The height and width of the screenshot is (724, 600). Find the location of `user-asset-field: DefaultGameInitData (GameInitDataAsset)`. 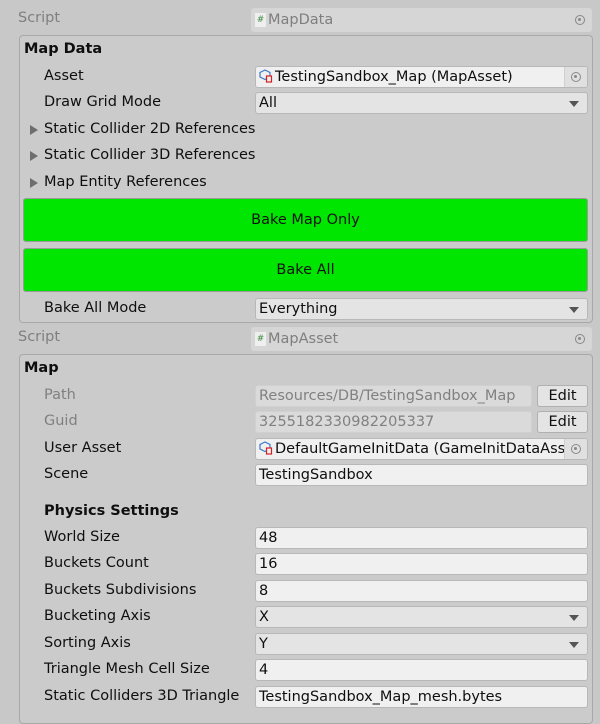

user-asset-field: DefaultGameInitData (GameInitDataAsset) is located at coordinates (421, 449).